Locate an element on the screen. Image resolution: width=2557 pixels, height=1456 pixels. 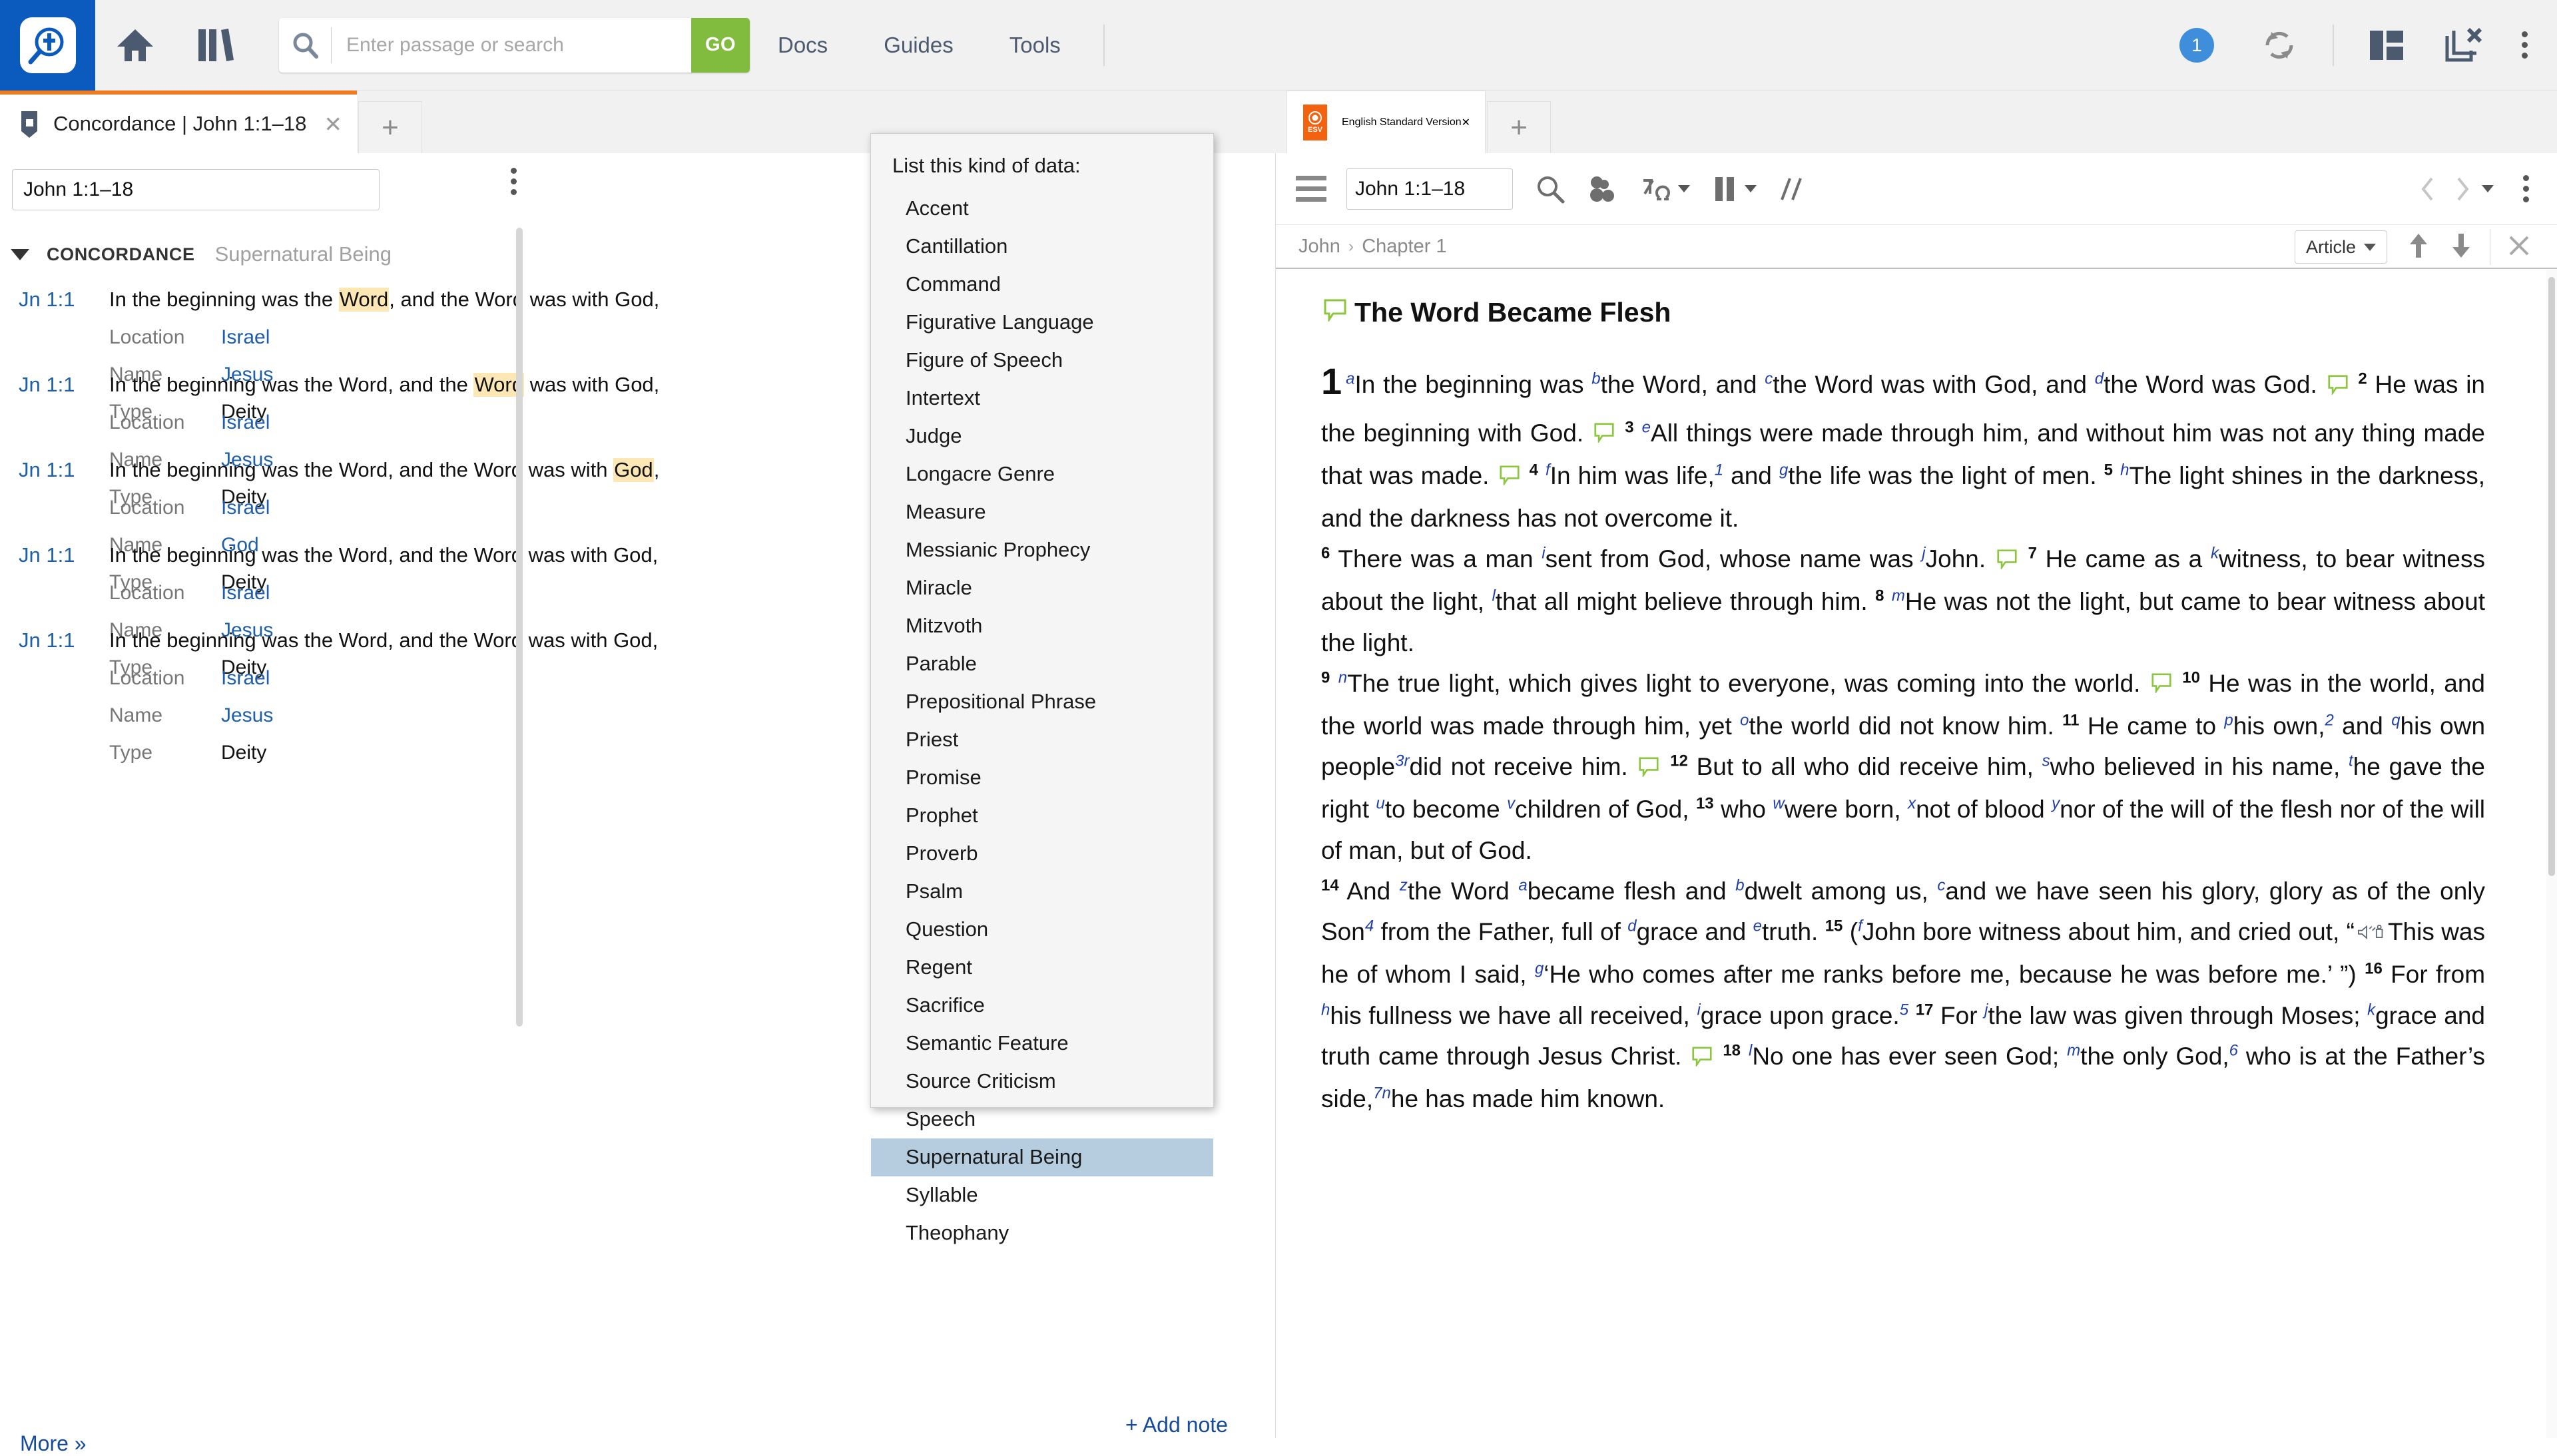
search-go-button: GO is located at coordinates (721, 45).